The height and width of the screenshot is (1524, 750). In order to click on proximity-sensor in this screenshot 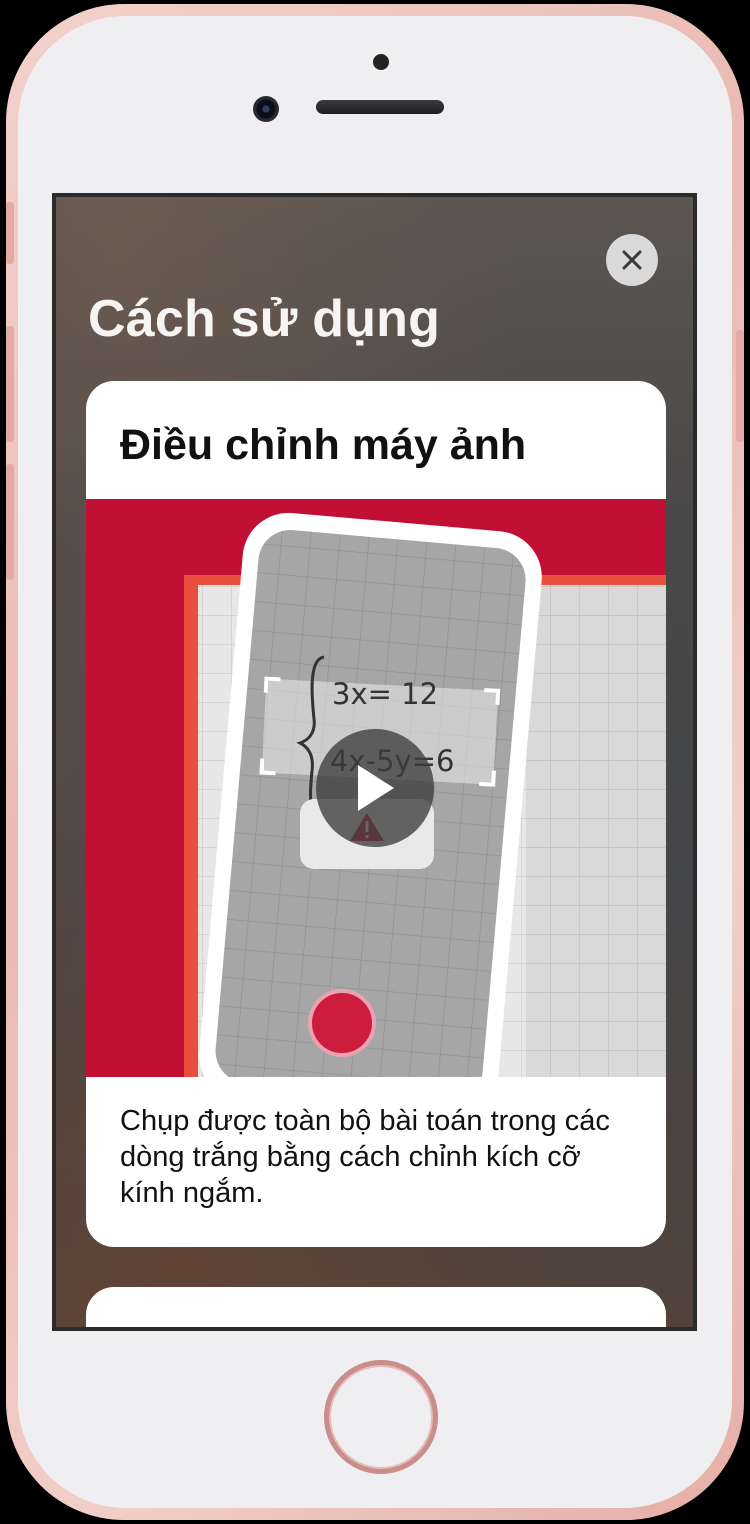, I will do `click(381, 62)`.